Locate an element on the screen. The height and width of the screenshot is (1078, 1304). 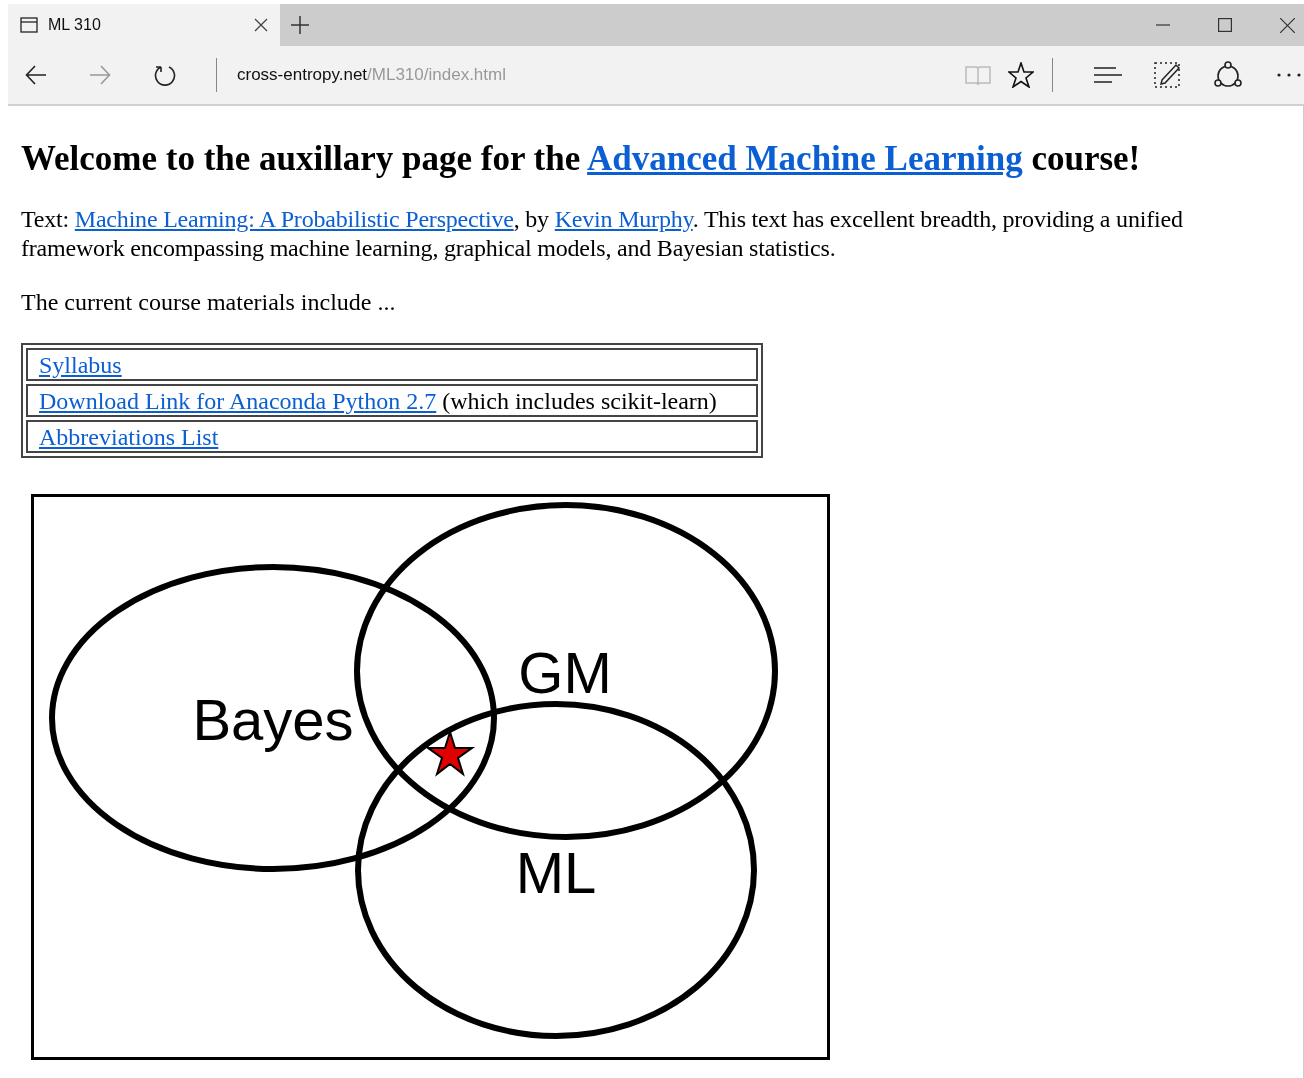
intro-paragraph: Text: Machine Learning: A Probabilistic Perspective, by Kevin Murphy. This text has excellent breadth, providing a unified framework encompassing machine learning, graphical models, and Bayesian statistics. is located at coordinates (602, 234).